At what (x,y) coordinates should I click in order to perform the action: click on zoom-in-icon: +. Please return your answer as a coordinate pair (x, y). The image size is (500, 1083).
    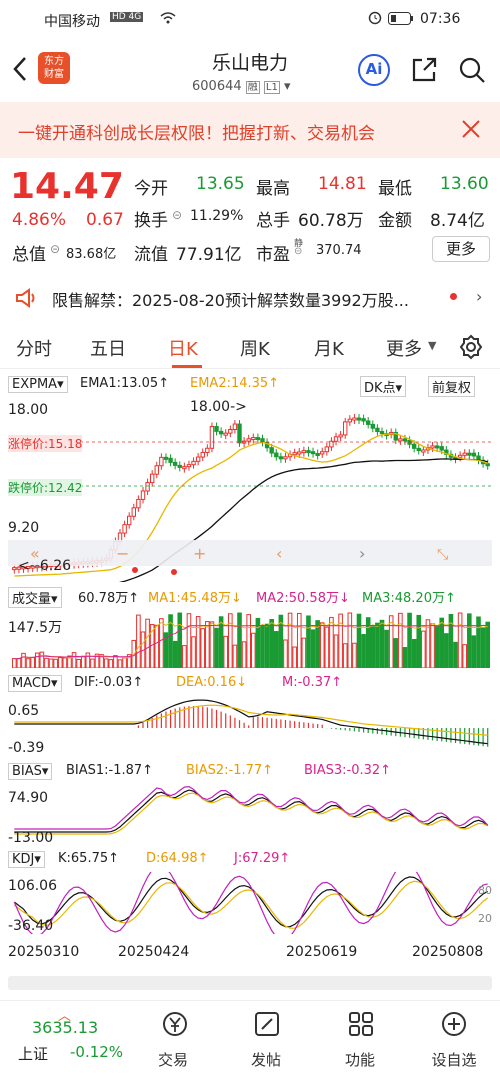
    Looking at the image, I should click on (199, 553).